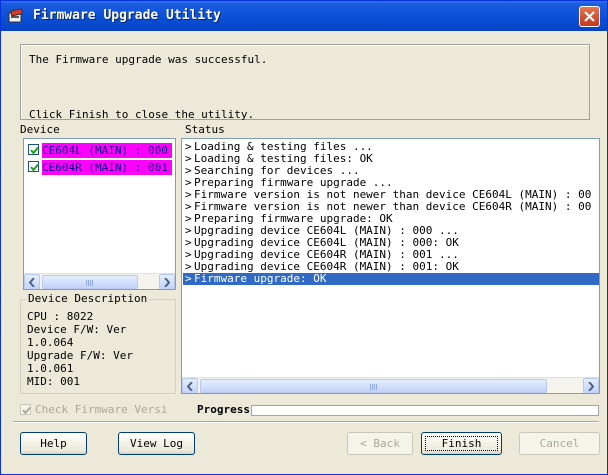 This screenshot has height=475, width=608. Describe the element at coordinates (107, 167) in the screenshot. I see `device-label: CE604R (MAIN) : 001` at that location.